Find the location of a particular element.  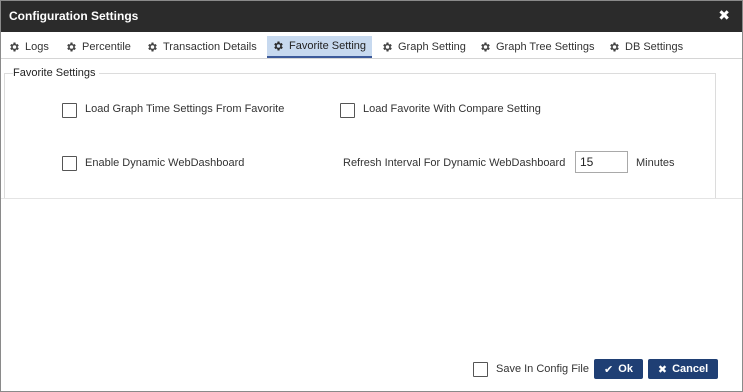

tab-favorite-setting: Favorite Setting is located at coordinates (320, 47).